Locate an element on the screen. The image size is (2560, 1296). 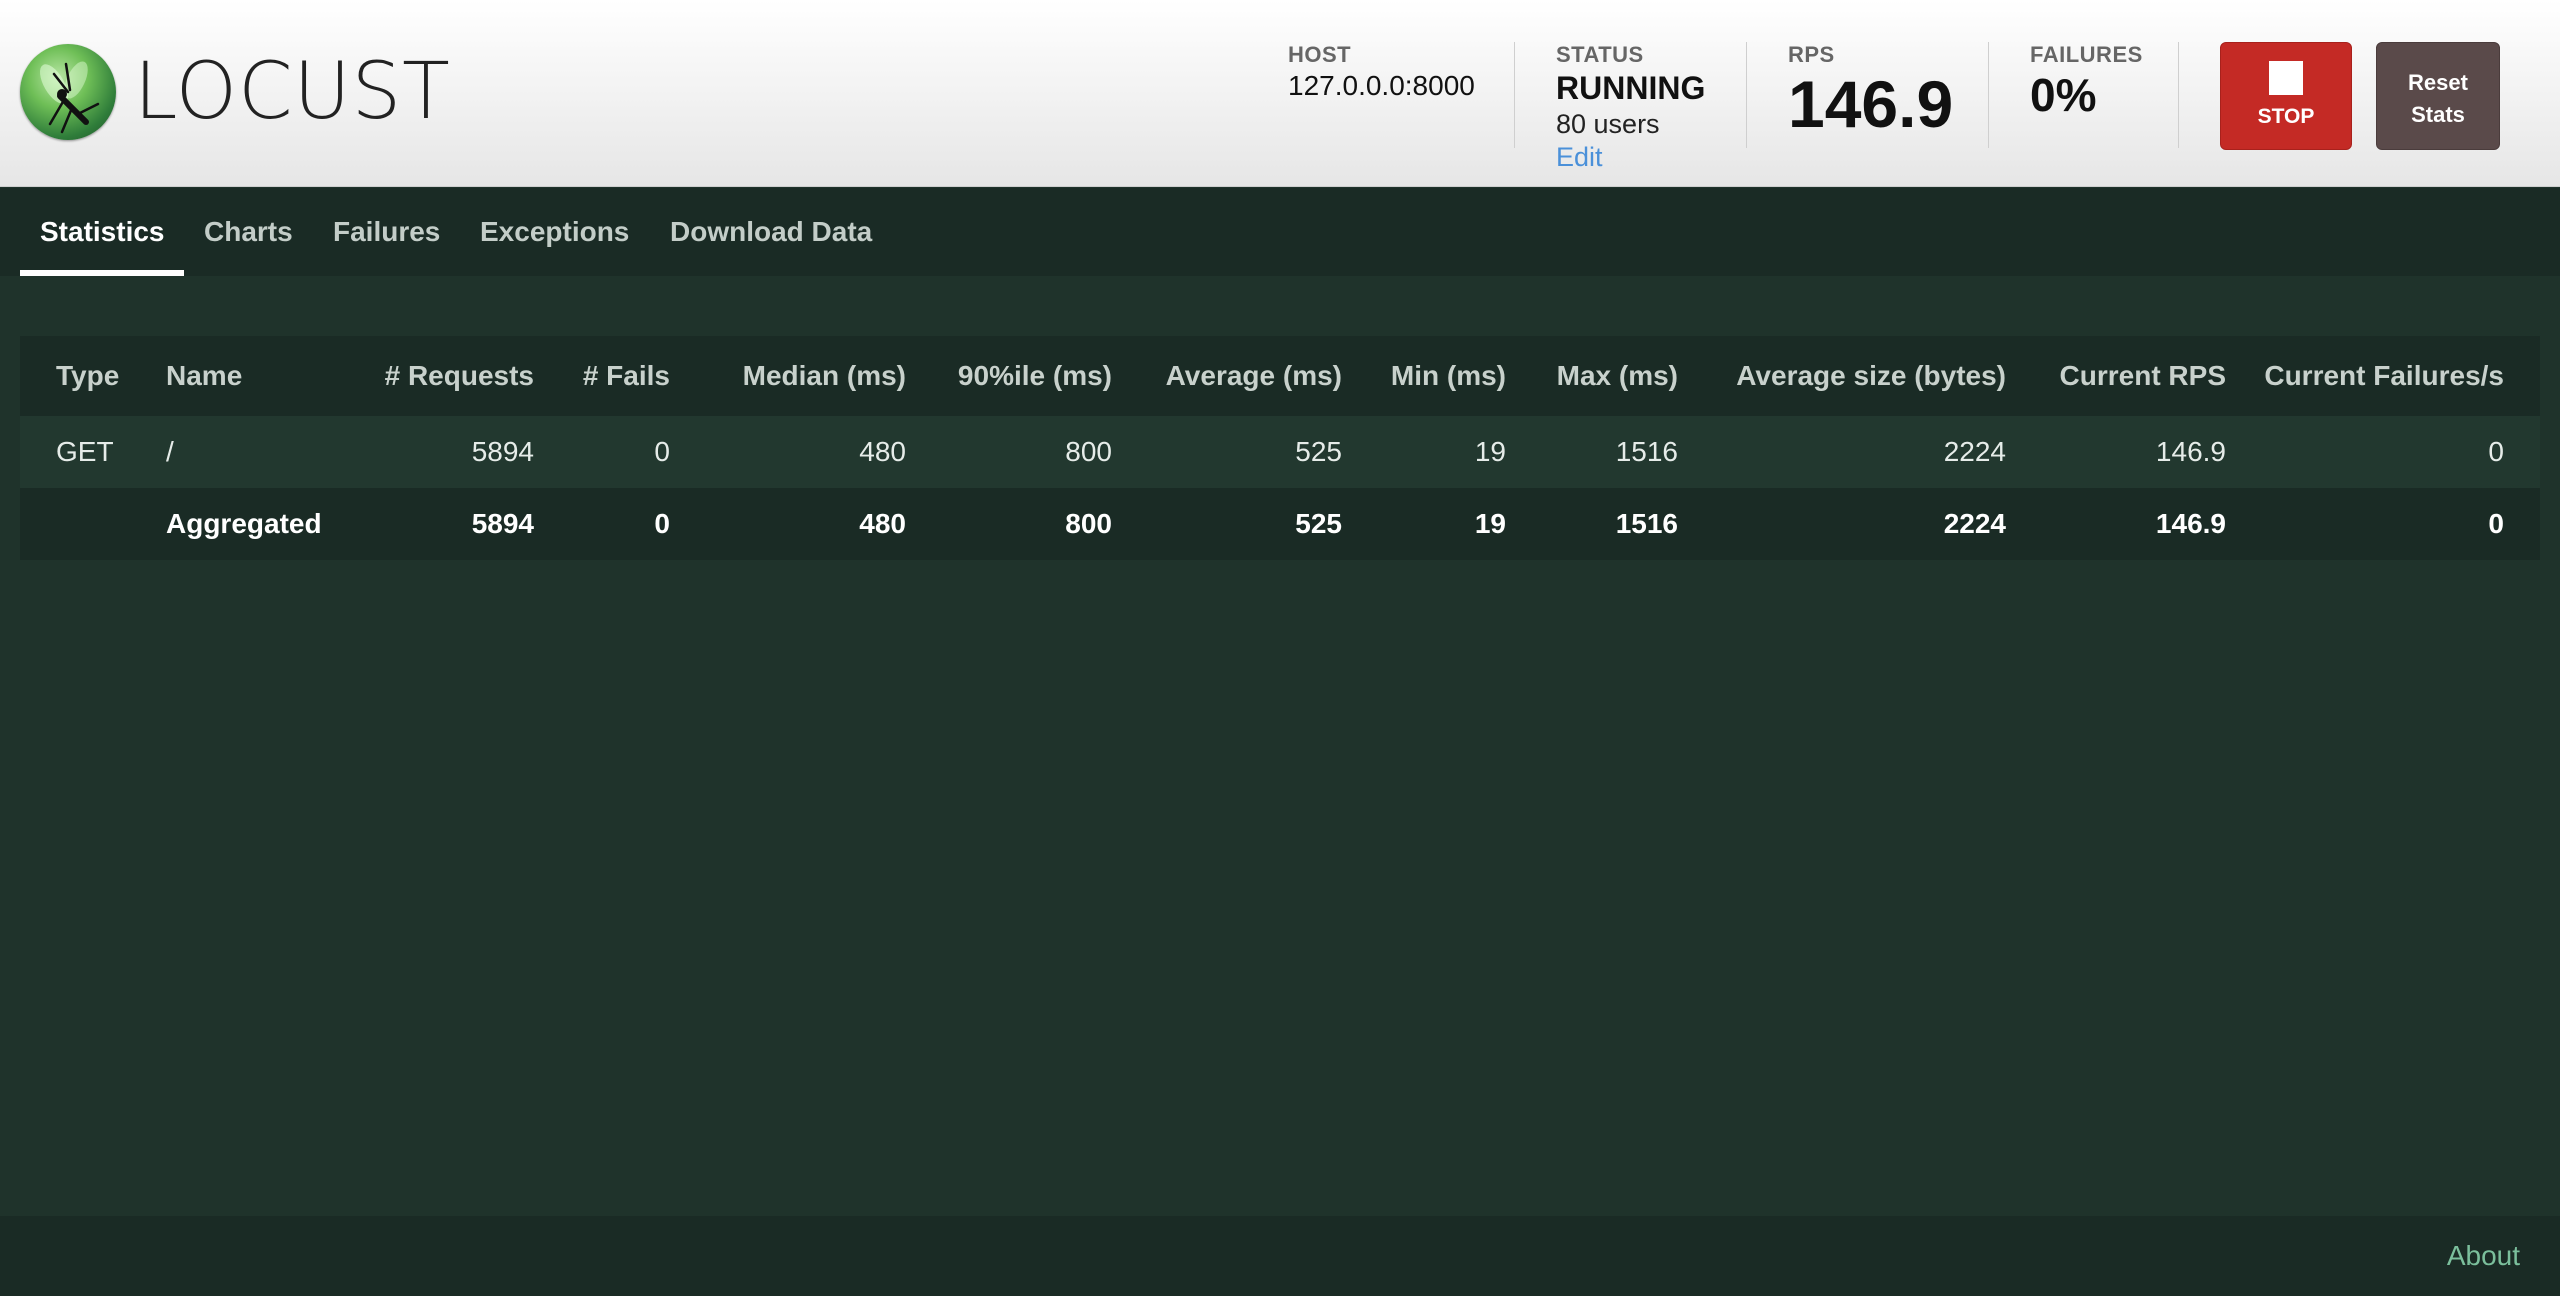
host-stat: HOST 127.0.0.0:8000 is located at coordinates (1381, 72).